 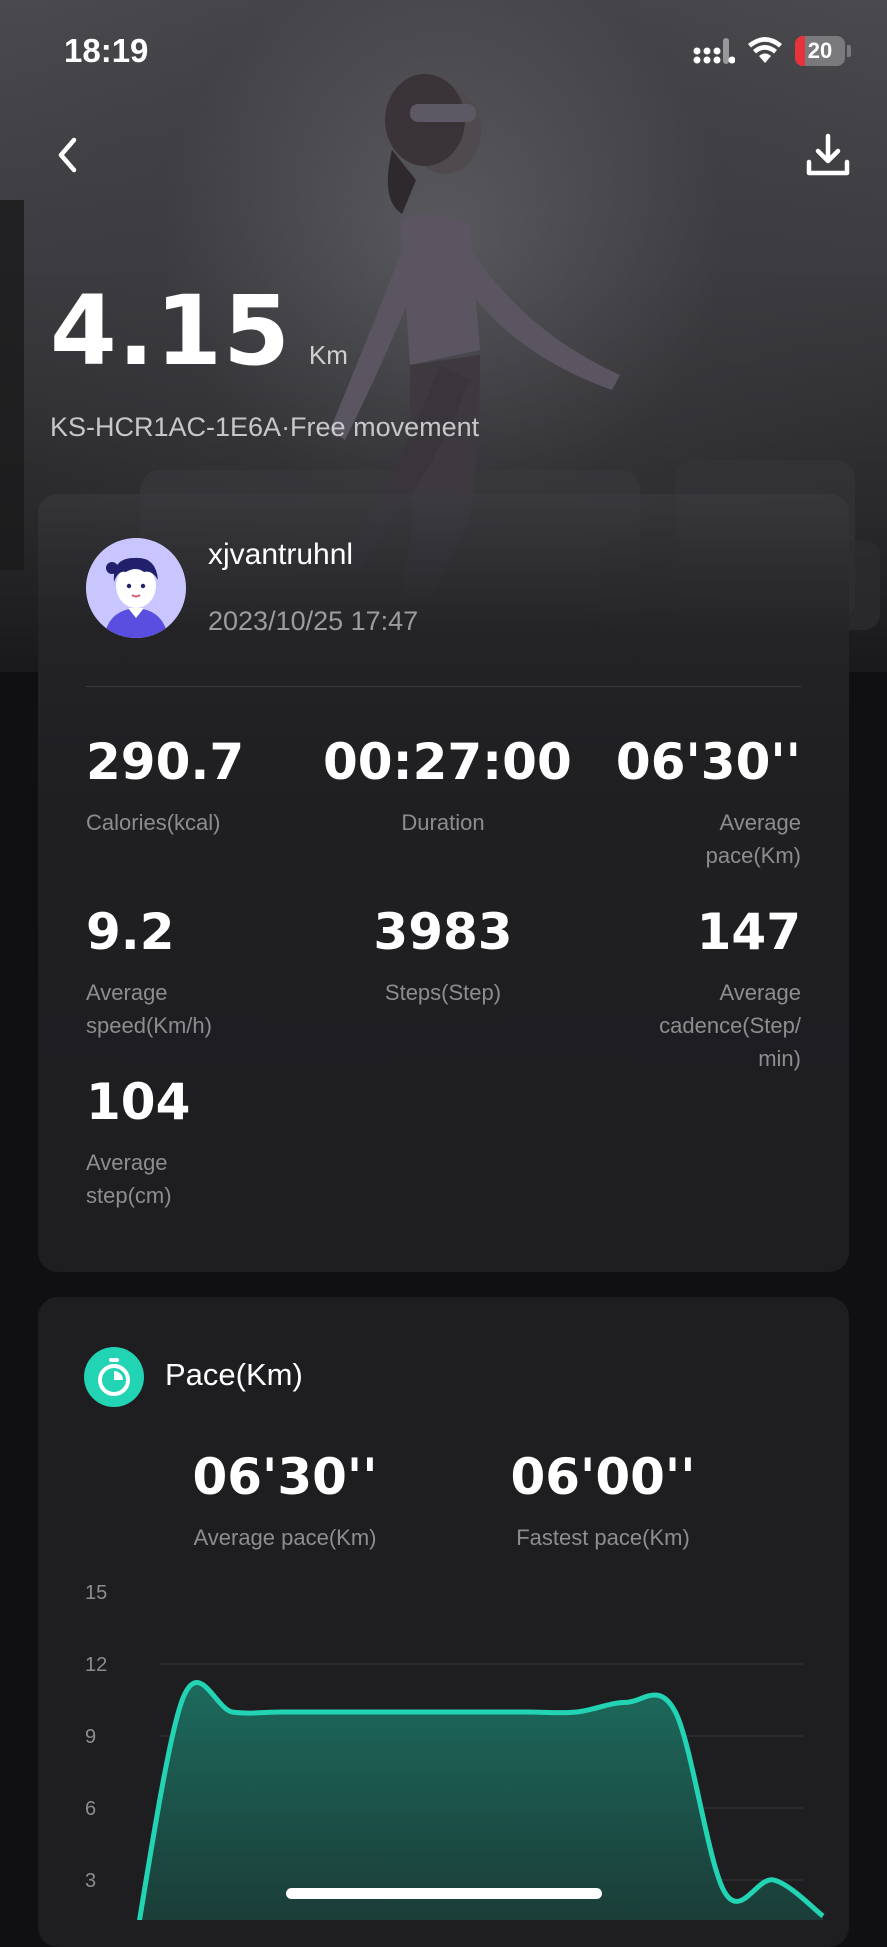 I want to click on home-indicator, so click(x=444, y=1893).